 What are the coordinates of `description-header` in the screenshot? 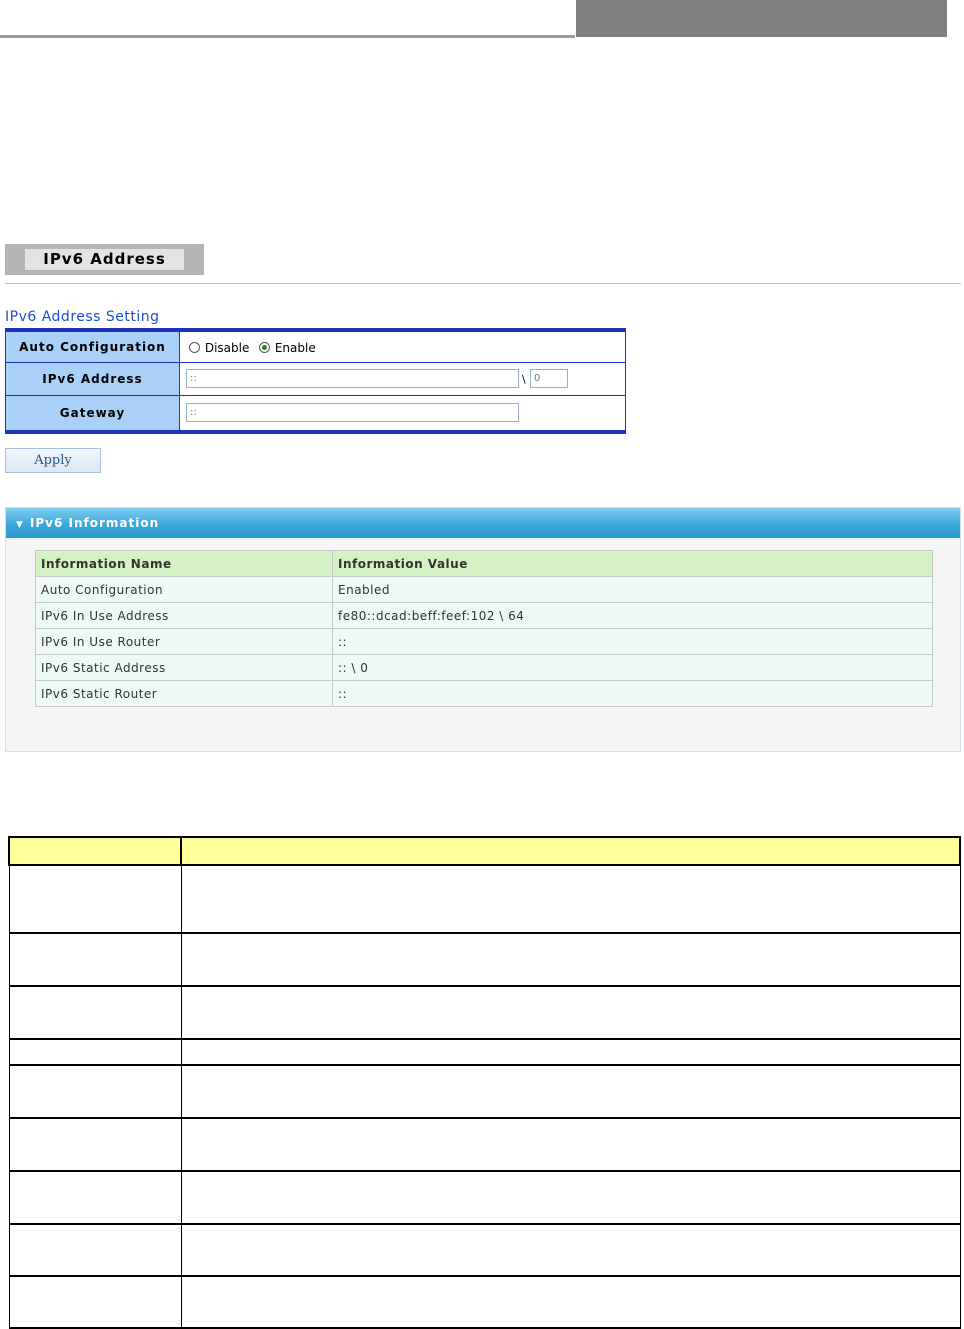 It's located at (484, 851).